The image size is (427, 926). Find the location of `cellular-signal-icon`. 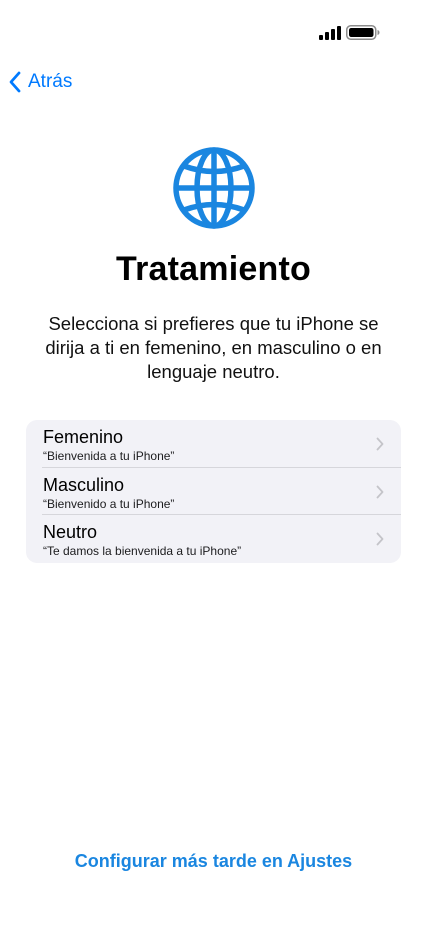

cellular-signal-icon is located at coordinates (330, 33).